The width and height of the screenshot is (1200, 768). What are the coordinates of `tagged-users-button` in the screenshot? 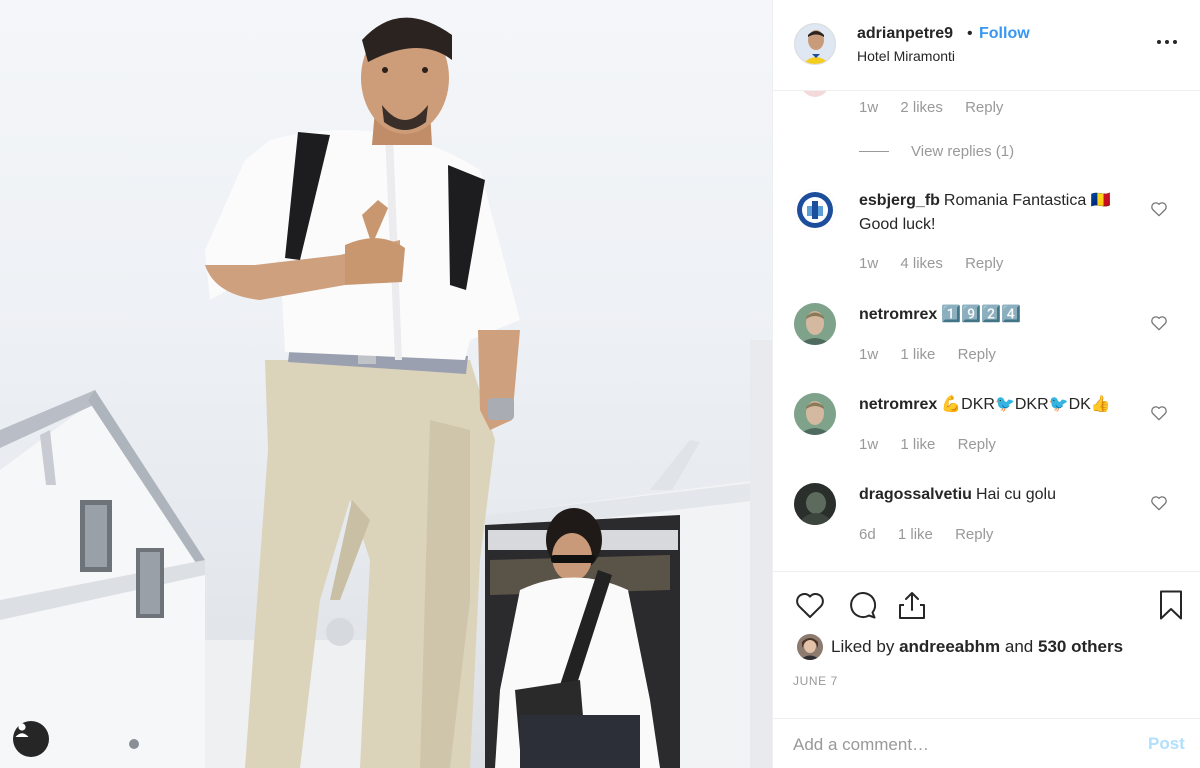 It's located at (31, 739).